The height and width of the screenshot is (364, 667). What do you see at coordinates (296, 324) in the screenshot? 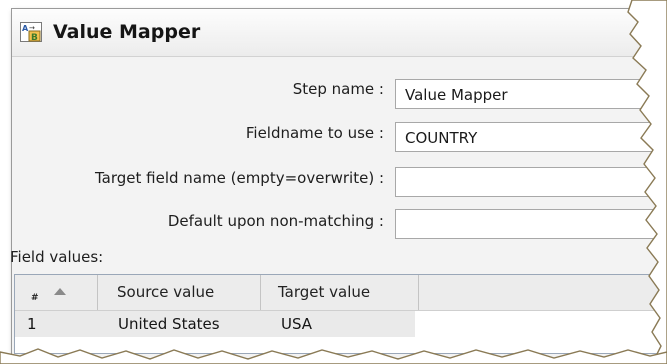
I see `target-value-cell: USA` at bounding box center [296, 324].